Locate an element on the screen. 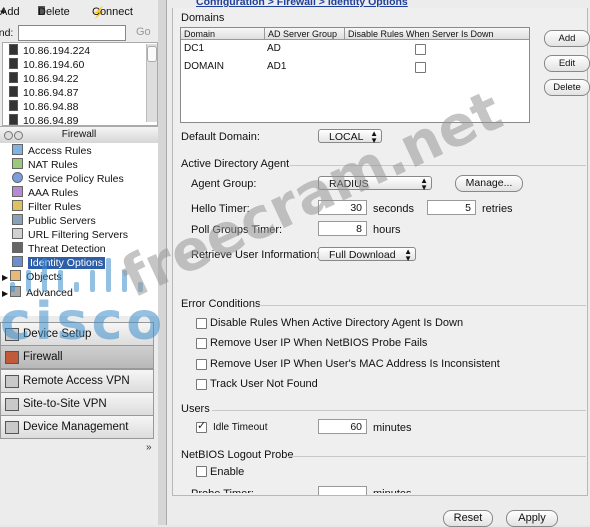  rules-icon is located at coordinates (17, 149).